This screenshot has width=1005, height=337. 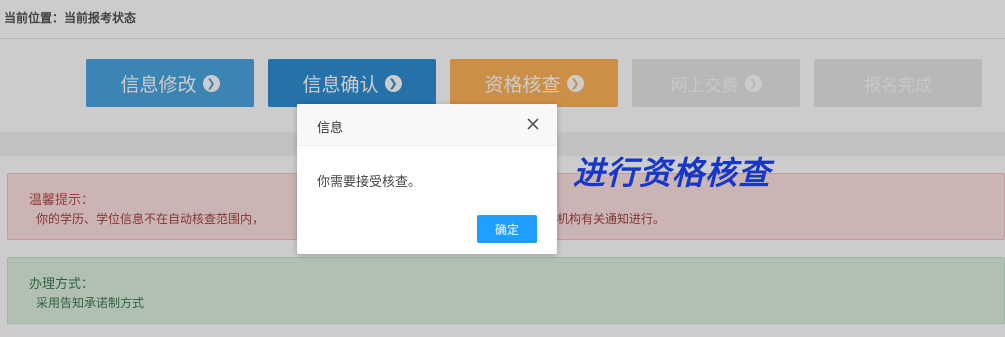 I want to click on dialog-title: 信息, so click(x=330, y=128).